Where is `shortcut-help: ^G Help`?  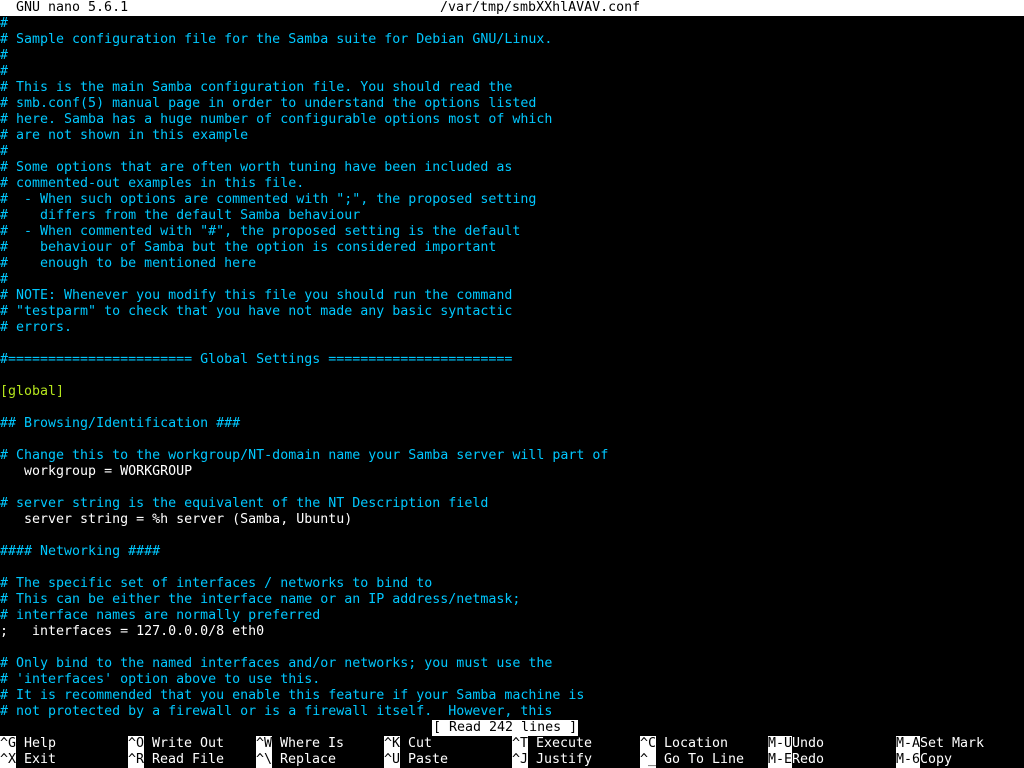
shortcut-help: ^G Help is located at coordinates (28, 744).